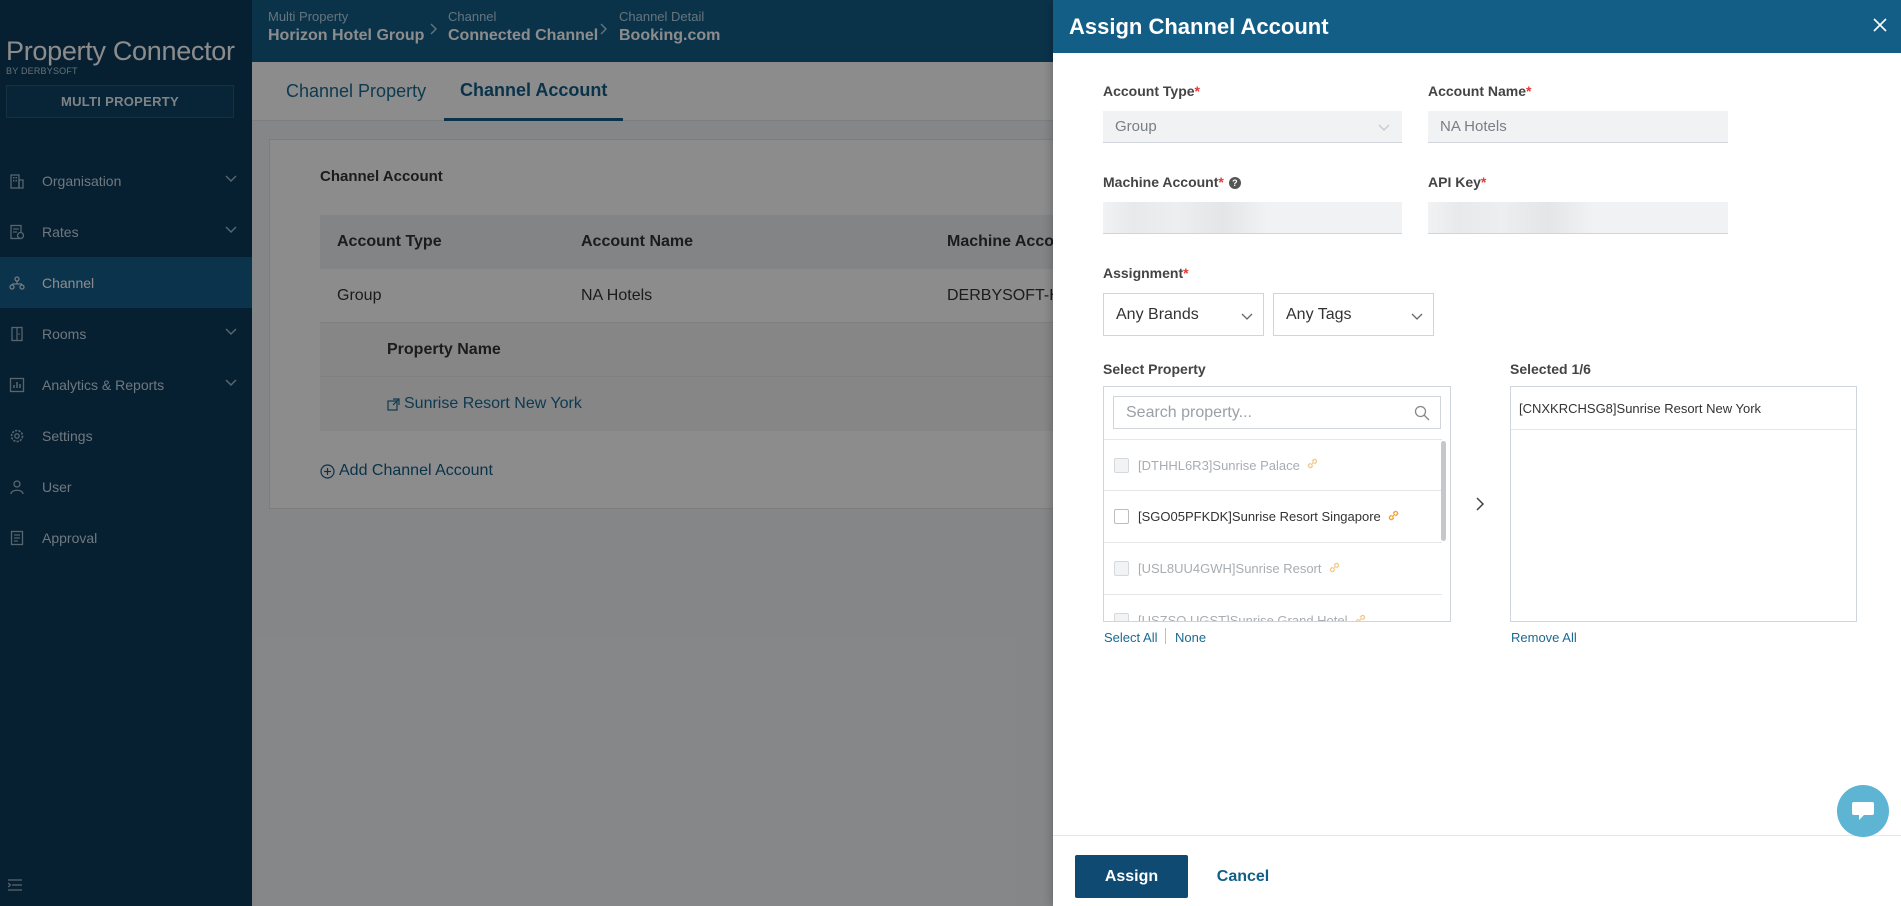  What do you see at coordinates (1544, 637) in the screenshot?
I see `remove-all-link: Remove All` at bounding box center [1544, 637].